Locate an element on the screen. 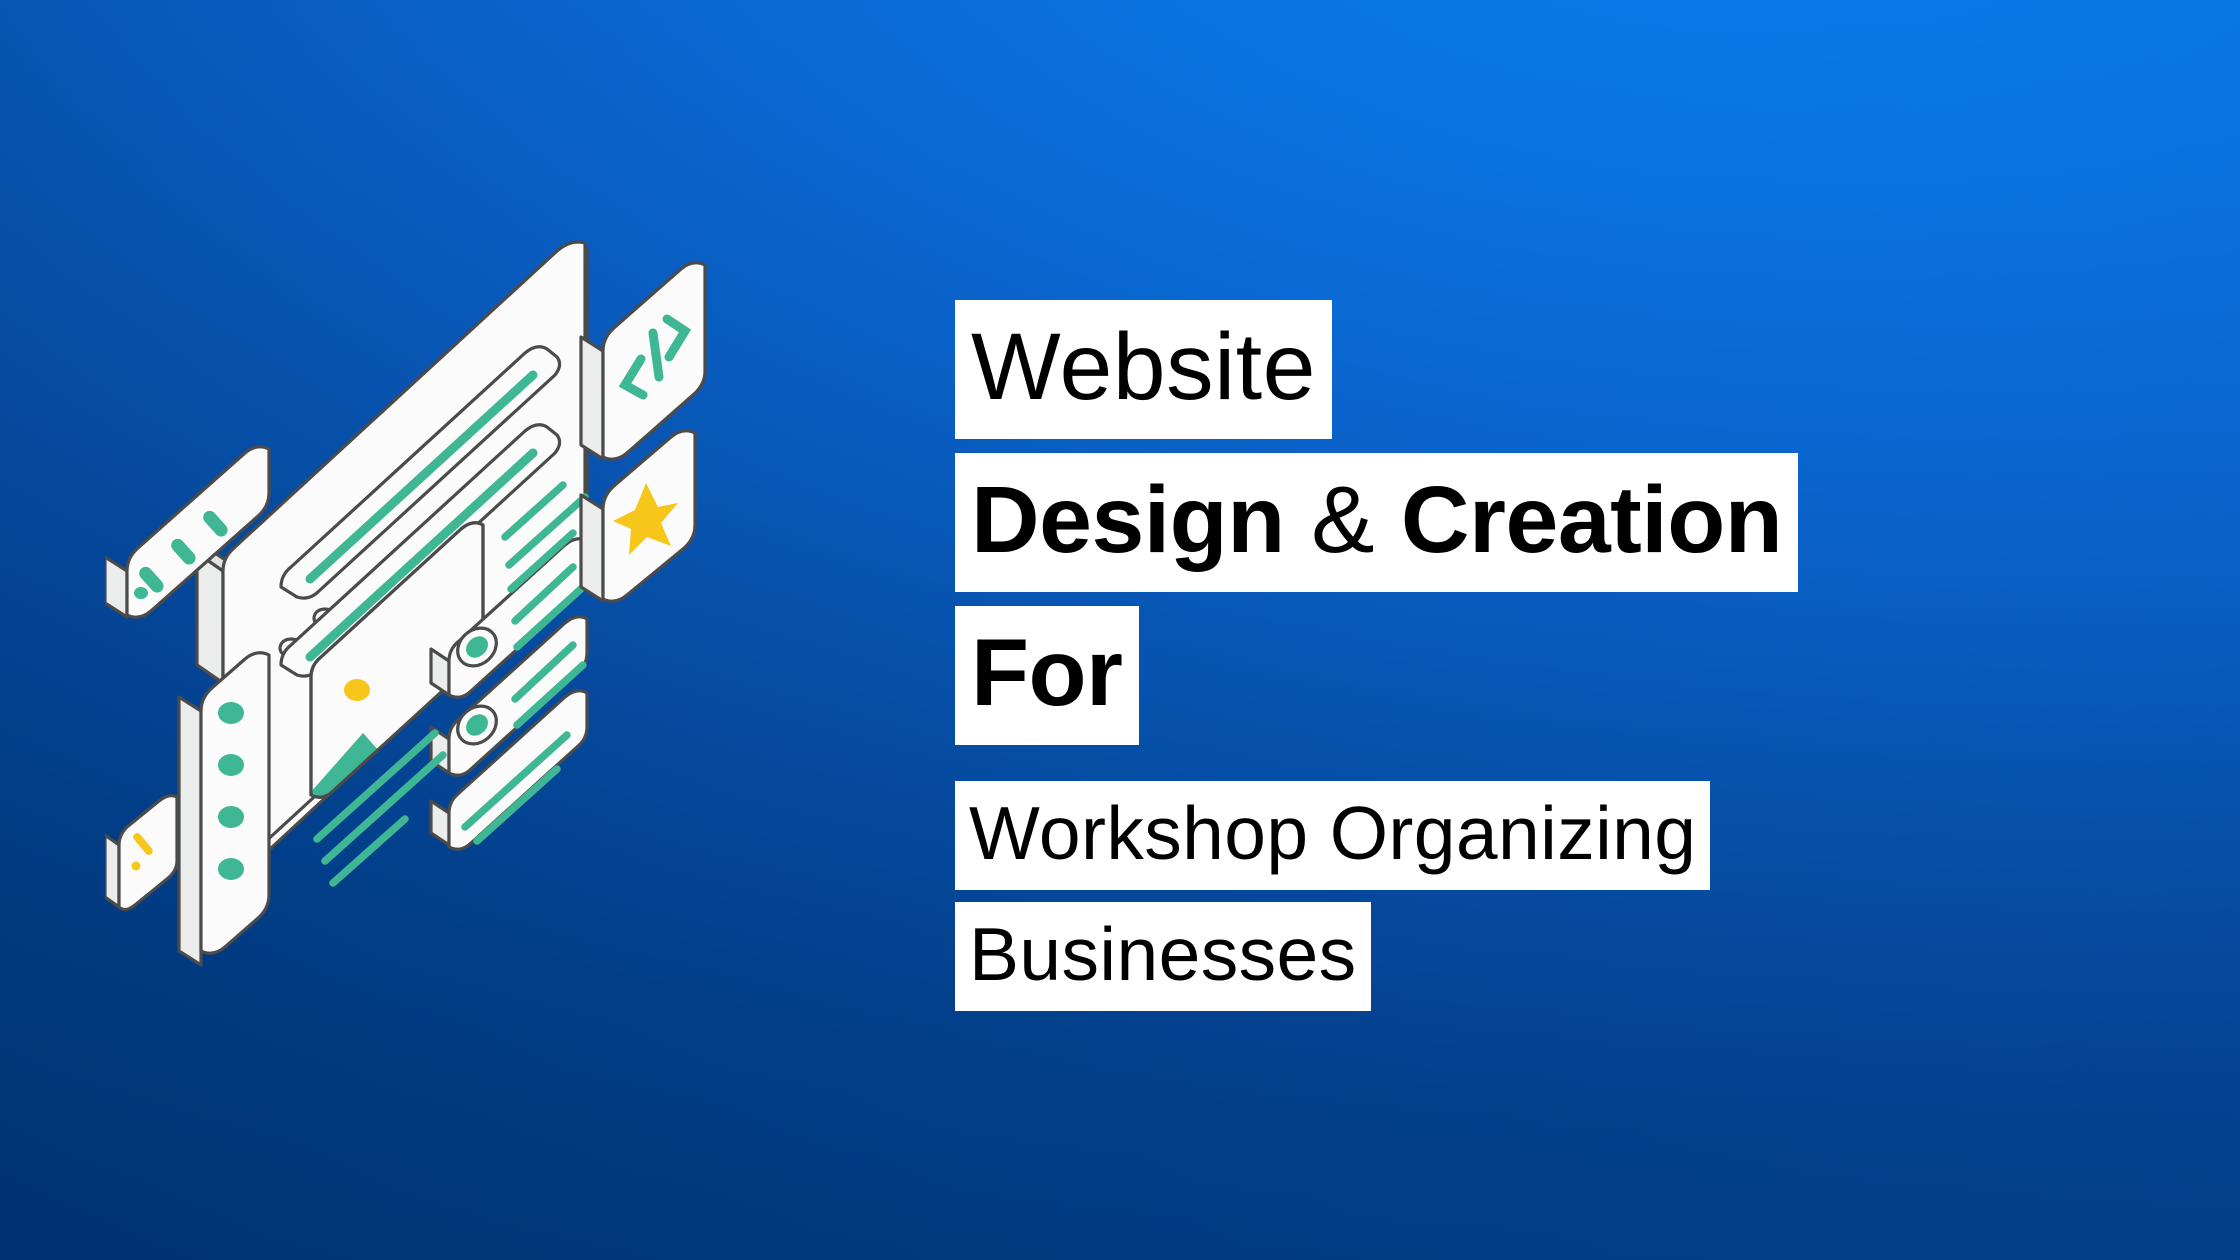 The width and height of the screenshot is (2240, 1260). vertical-dot-panel is located at coordinates (224, 809).